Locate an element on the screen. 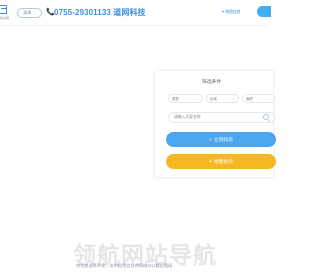  top-header: 找房网 深圳 ⌄ 📞 0755-29301133 道网科技 ⌖地图找房 is located at coordinates (135, 13).